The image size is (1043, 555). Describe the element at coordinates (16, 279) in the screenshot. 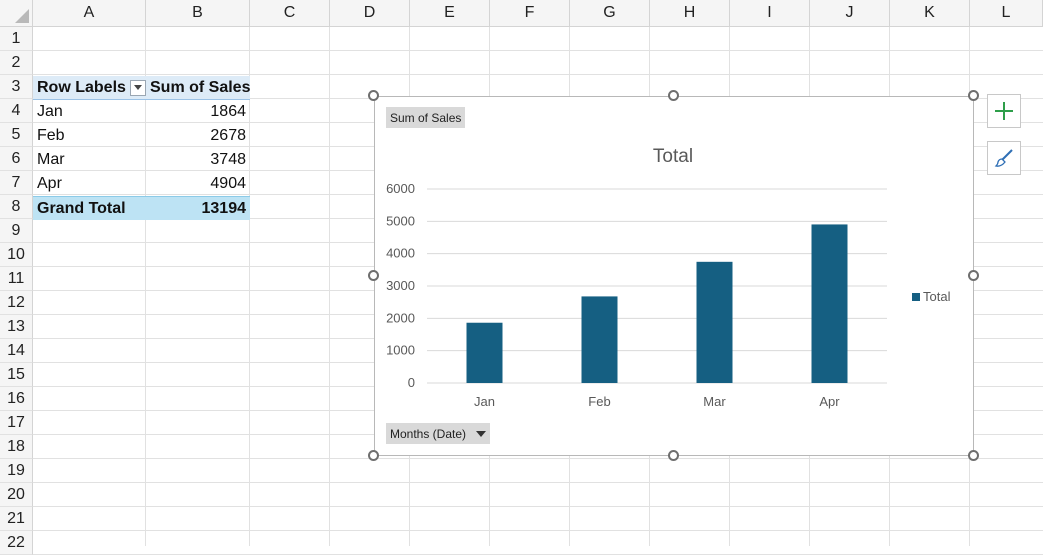

I see `row-header-11: 11` at that location.